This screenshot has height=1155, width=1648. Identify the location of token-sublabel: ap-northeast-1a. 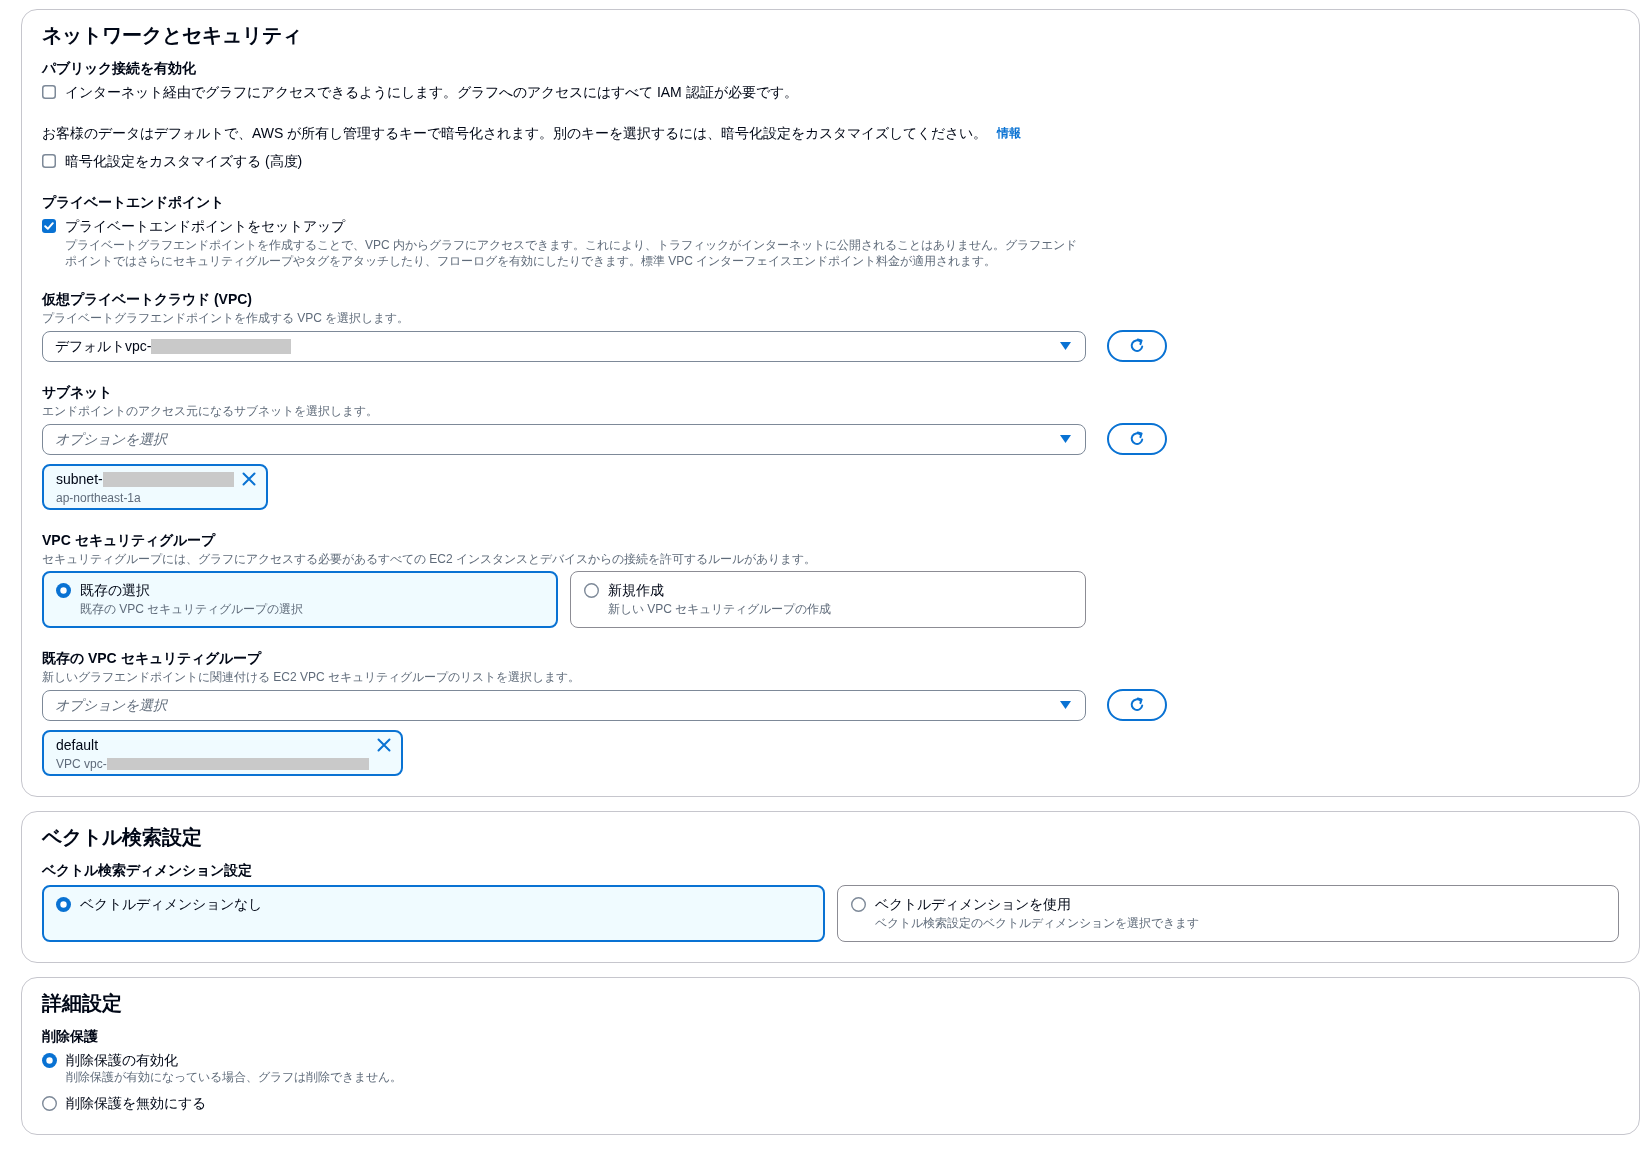
(98, 498).